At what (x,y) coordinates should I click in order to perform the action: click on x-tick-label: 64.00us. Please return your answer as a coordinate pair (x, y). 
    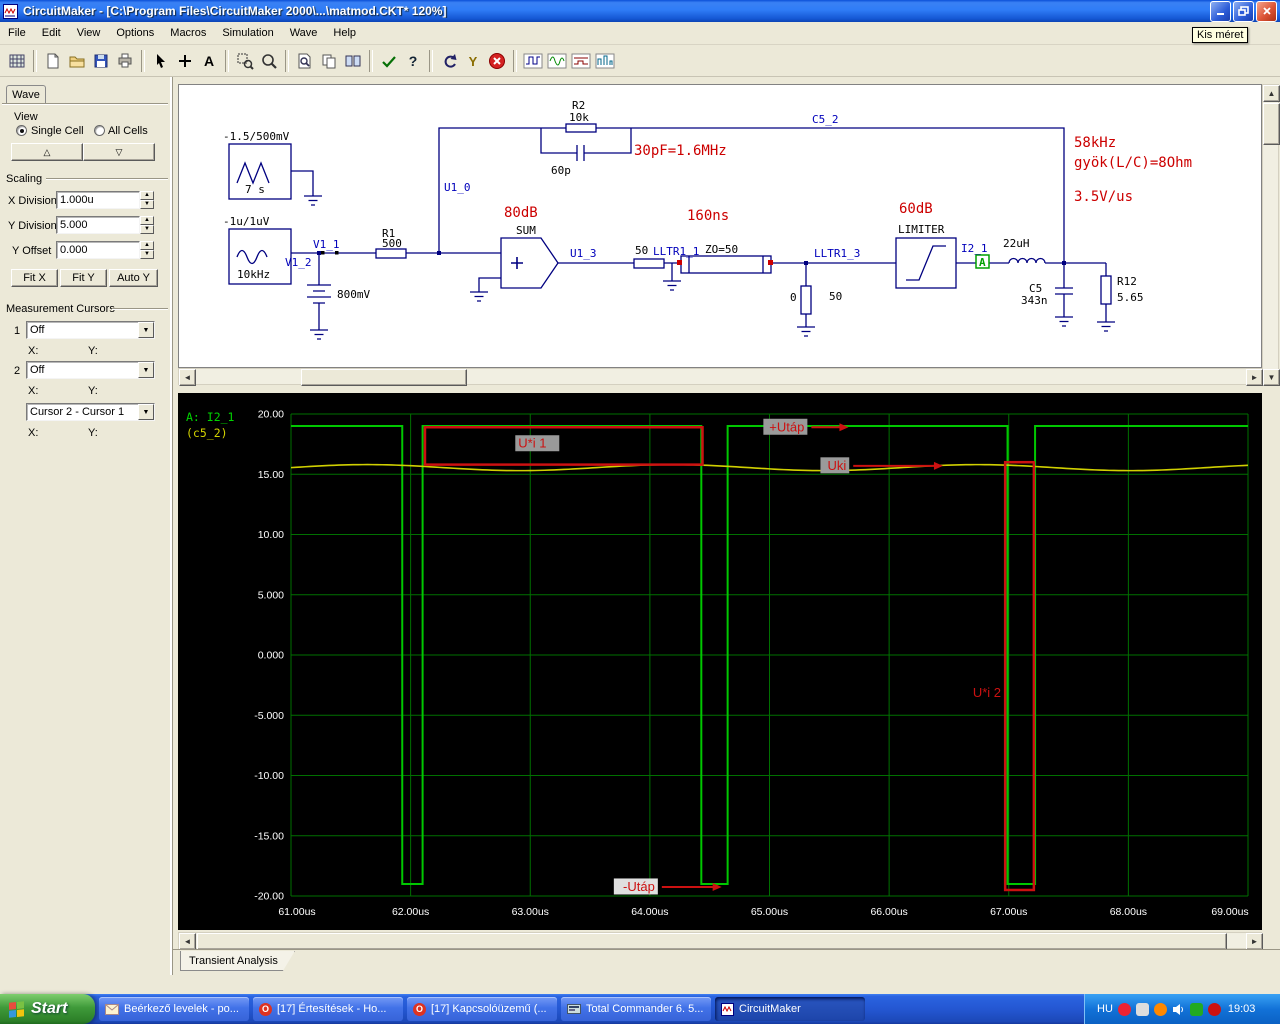
    Looking at the image, I should click on (649, 912).